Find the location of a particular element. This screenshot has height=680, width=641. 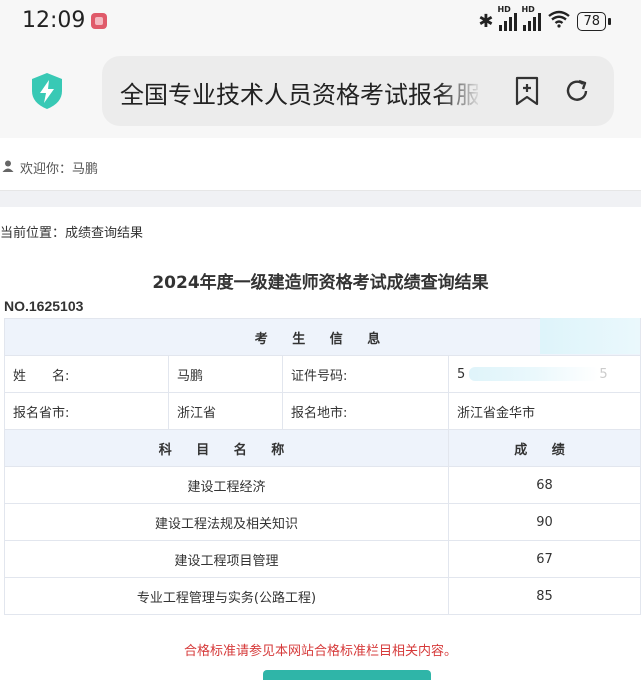

score-header: 成 绩 is located at coordinates (544, 448).